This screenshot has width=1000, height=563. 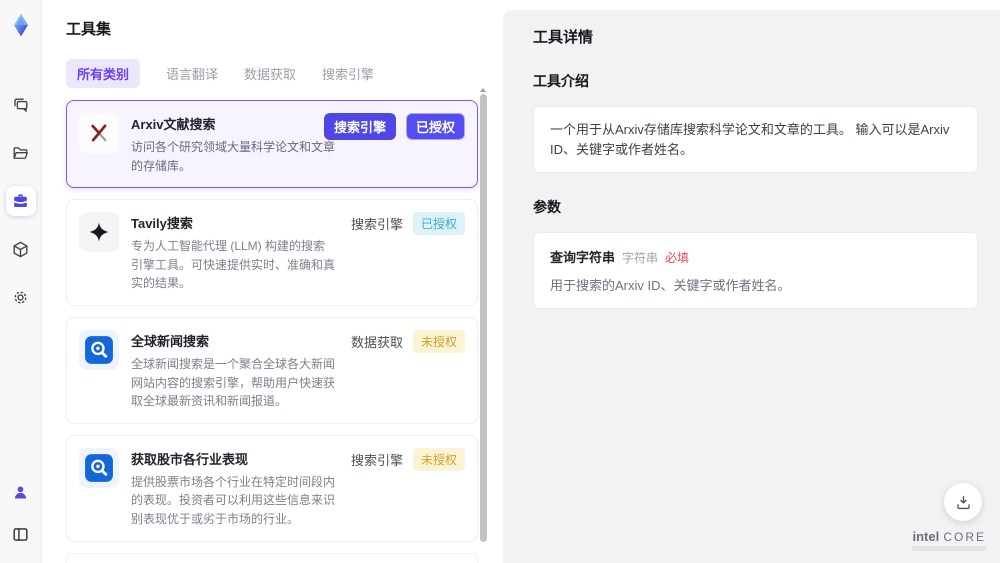 I want to click on folder-icon, so click(x=20, y=152).